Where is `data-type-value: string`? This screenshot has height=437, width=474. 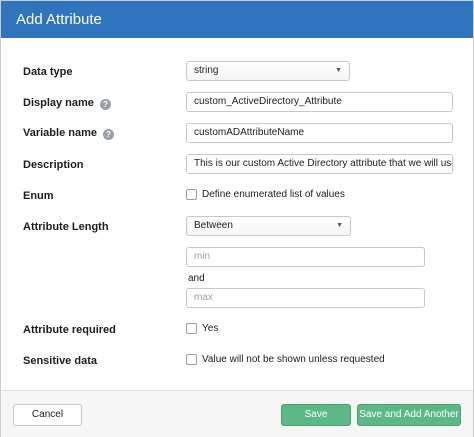
data-type-value: string is located at coordinates (206, 70).